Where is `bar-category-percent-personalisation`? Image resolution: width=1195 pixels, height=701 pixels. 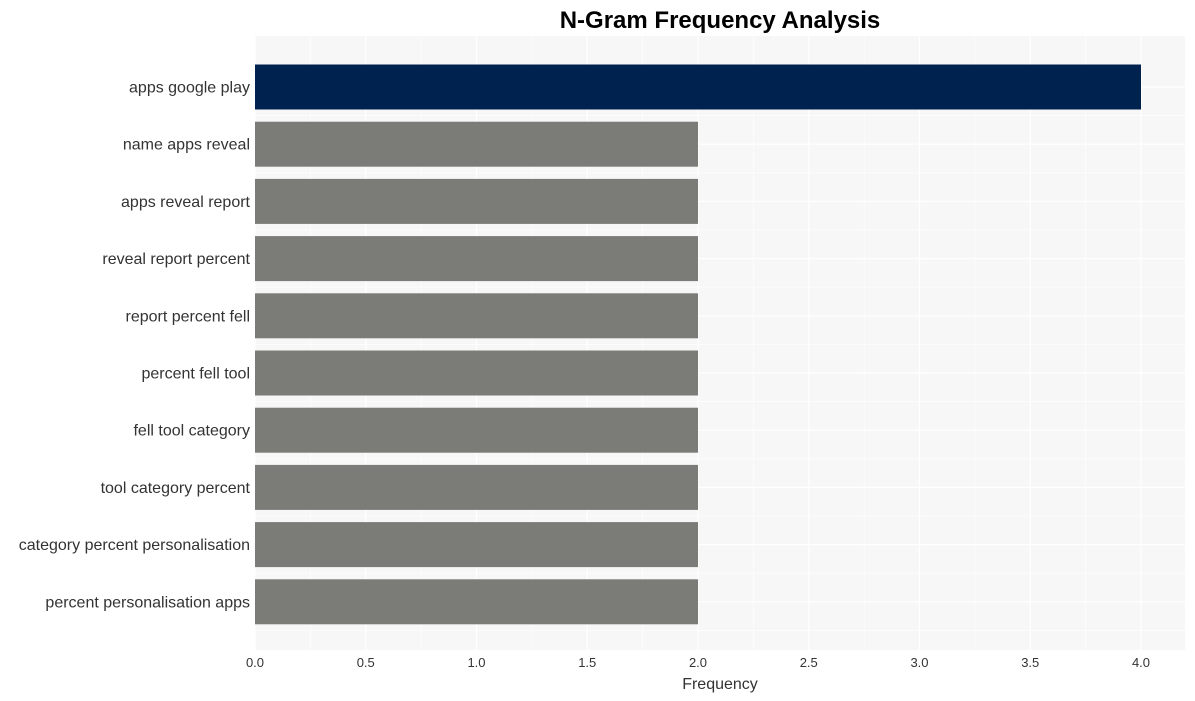
bar-category-percent-personalisation is located at coordinates (476, 545).